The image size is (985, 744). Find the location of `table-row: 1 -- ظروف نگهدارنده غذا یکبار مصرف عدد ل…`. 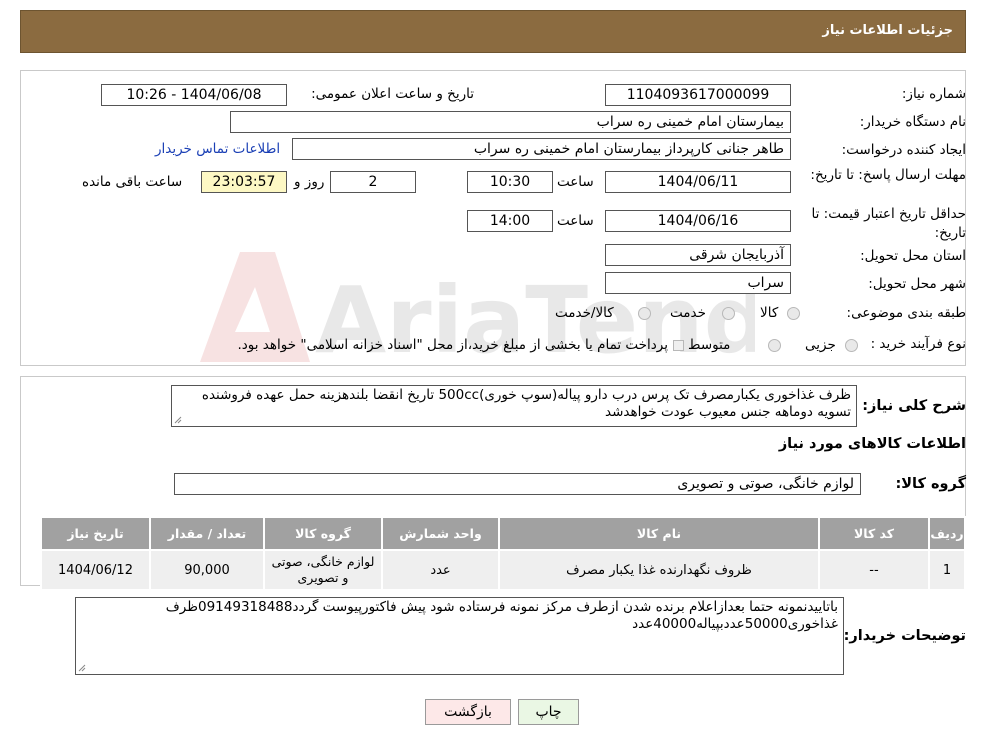

table-row: 1 -- ظروف نگهدارنده غذا یکبار مصرف عدد ل… is located at coordinates (503, 570).